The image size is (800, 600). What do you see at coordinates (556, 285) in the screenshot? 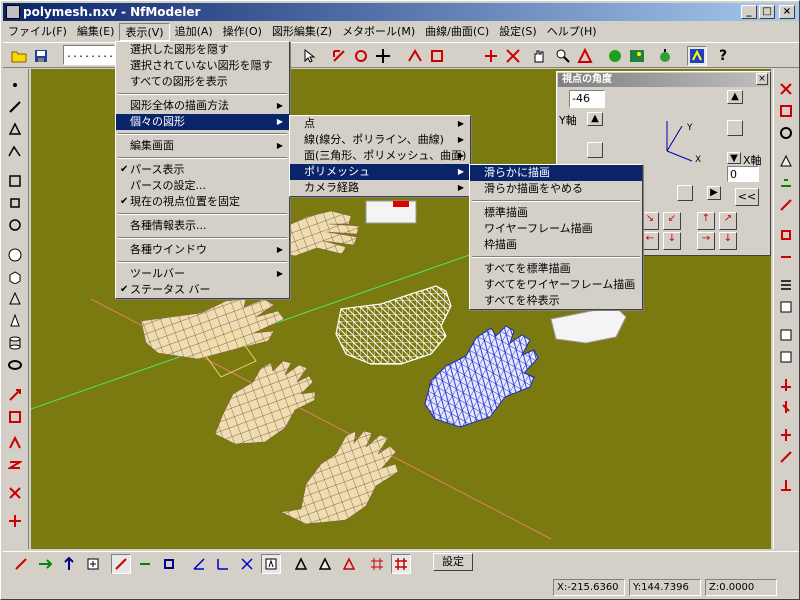
I see `polymesh_menu-item-8: すべてをワイヤーフレーム描画` at bounding box center [556, 285].